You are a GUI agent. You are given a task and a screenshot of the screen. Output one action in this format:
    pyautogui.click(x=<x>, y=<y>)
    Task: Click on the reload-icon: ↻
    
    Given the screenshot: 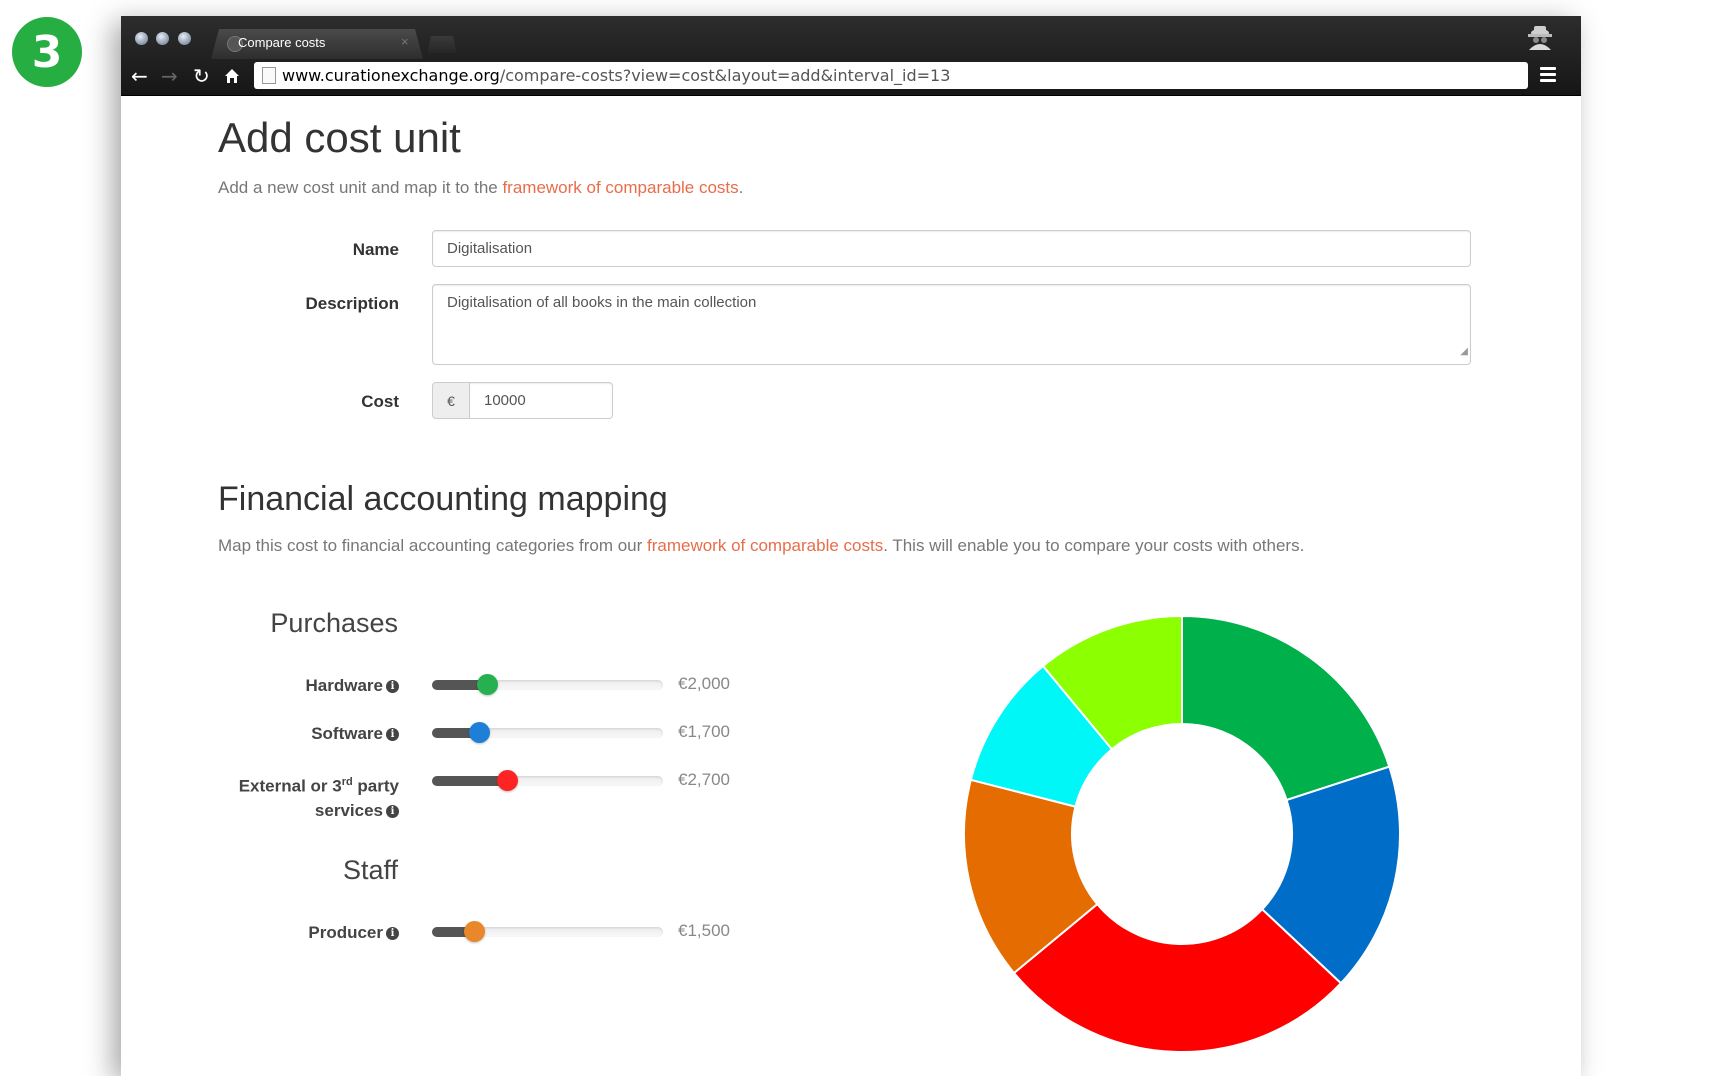 What is the action you would take?
    pyautogui.click(x=201, y=76)
    